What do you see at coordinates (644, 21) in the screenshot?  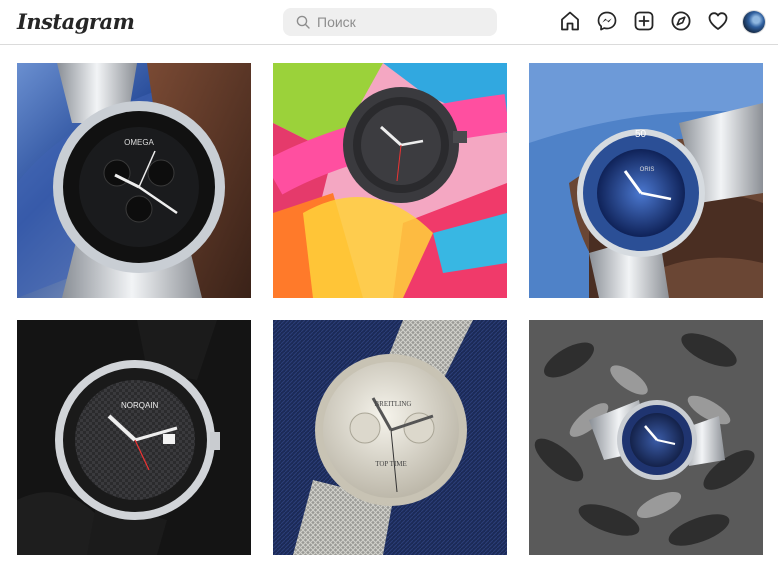 I see `new-post-icon` at bounding box center [644, 21].